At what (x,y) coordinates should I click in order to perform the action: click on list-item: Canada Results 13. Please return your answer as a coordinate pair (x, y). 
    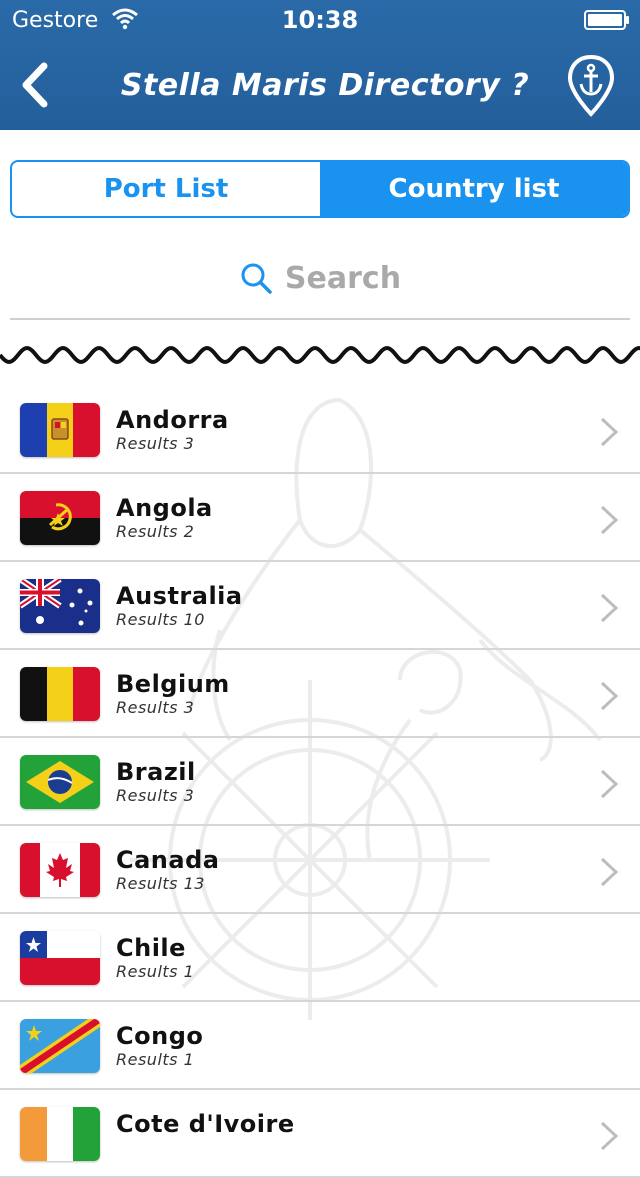
    Looking at the image, I should click on (320, 870).